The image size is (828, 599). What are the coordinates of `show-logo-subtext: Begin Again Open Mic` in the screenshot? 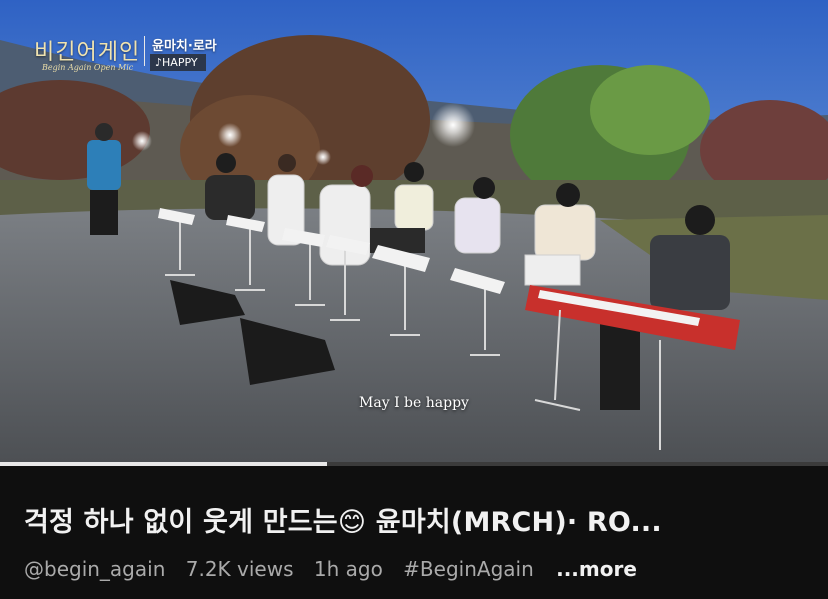 It's located at (88, 67).